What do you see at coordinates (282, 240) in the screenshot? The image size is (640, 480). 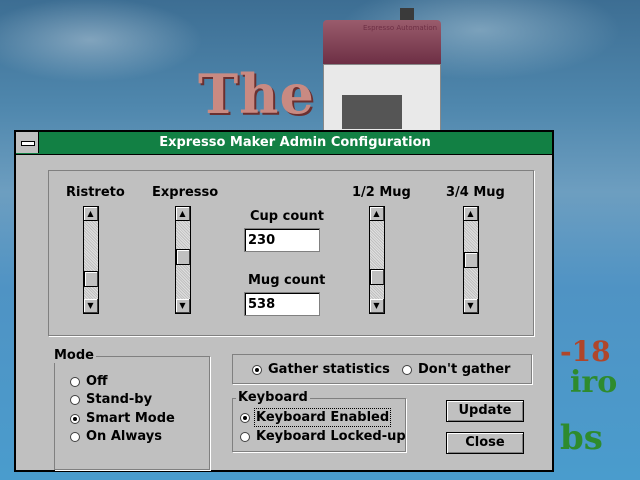 I see `cup-count-field: 230` at bounding box center [282, 240].